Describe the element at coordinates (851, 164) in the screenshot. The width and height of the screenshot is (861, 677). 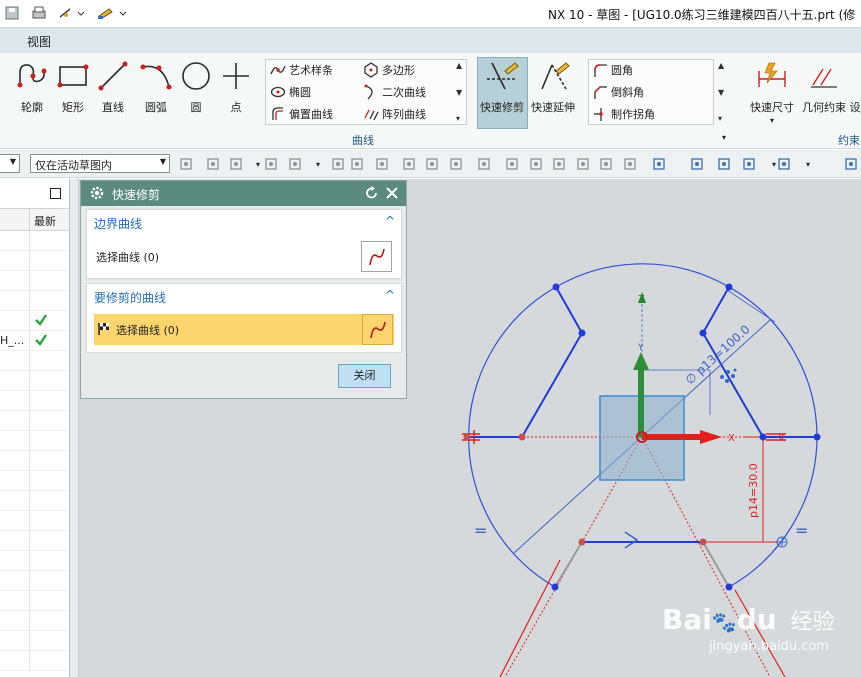
I see `cube-icon` at that location.